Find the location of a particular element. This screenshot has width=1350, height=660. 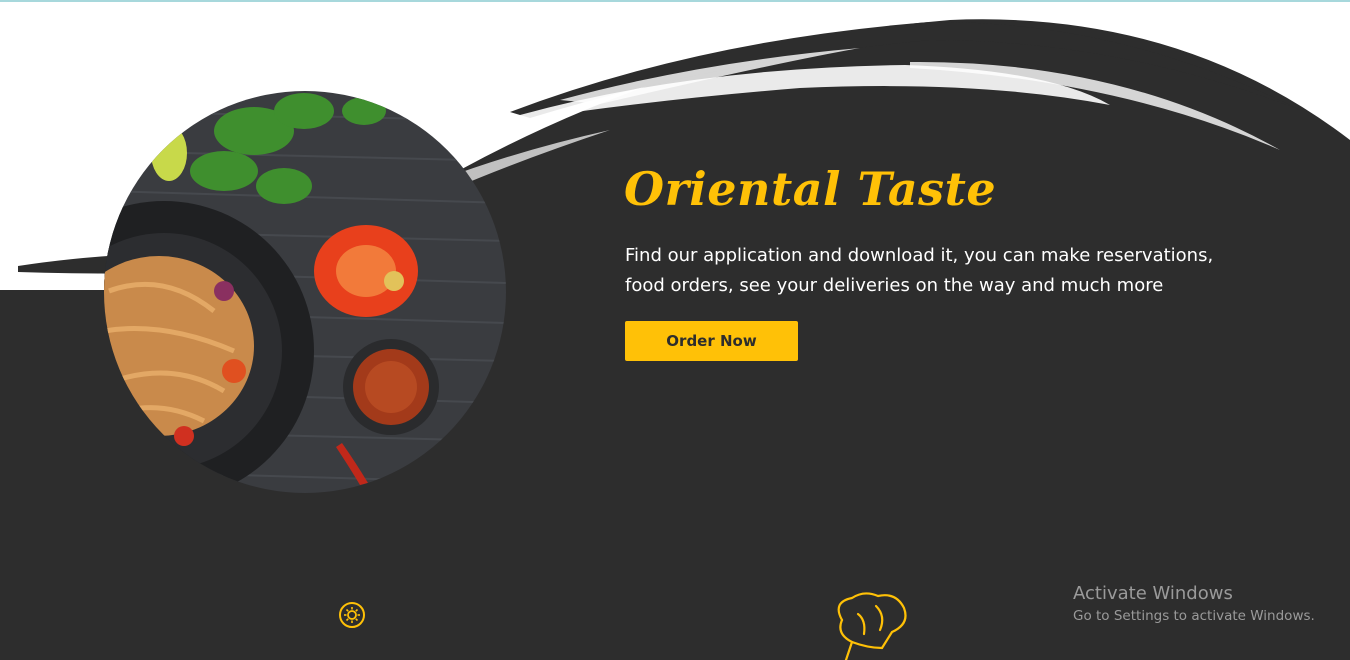

hero-title: Oriental Taste is located at coordinates (810, 189).